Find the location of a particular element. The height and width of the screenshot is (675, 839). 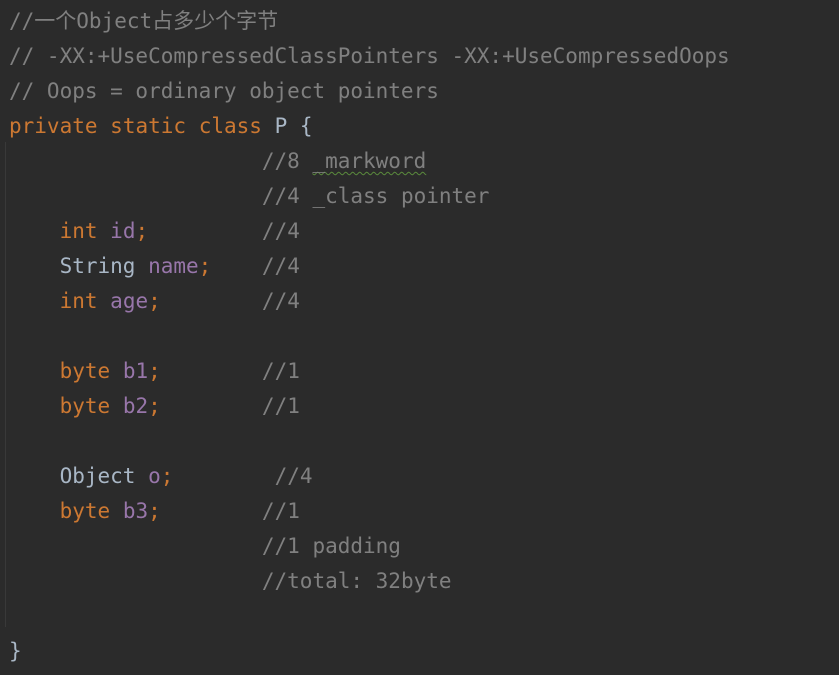

field-name: b3 is located at coordinates (135, 511).